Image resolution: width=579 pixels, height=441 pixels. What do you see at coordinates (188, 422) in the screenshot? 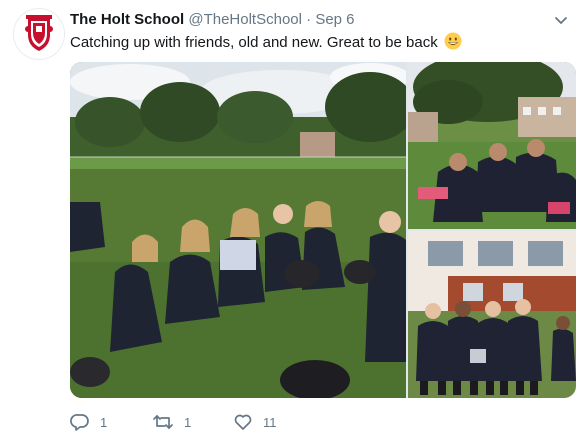
I see `retweet-count: 1` at bounding box center [188, 422].